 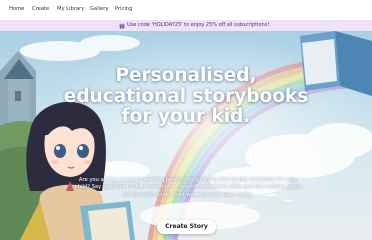 I want to click on nav-create-link: Create, so click(x=40, y=9).